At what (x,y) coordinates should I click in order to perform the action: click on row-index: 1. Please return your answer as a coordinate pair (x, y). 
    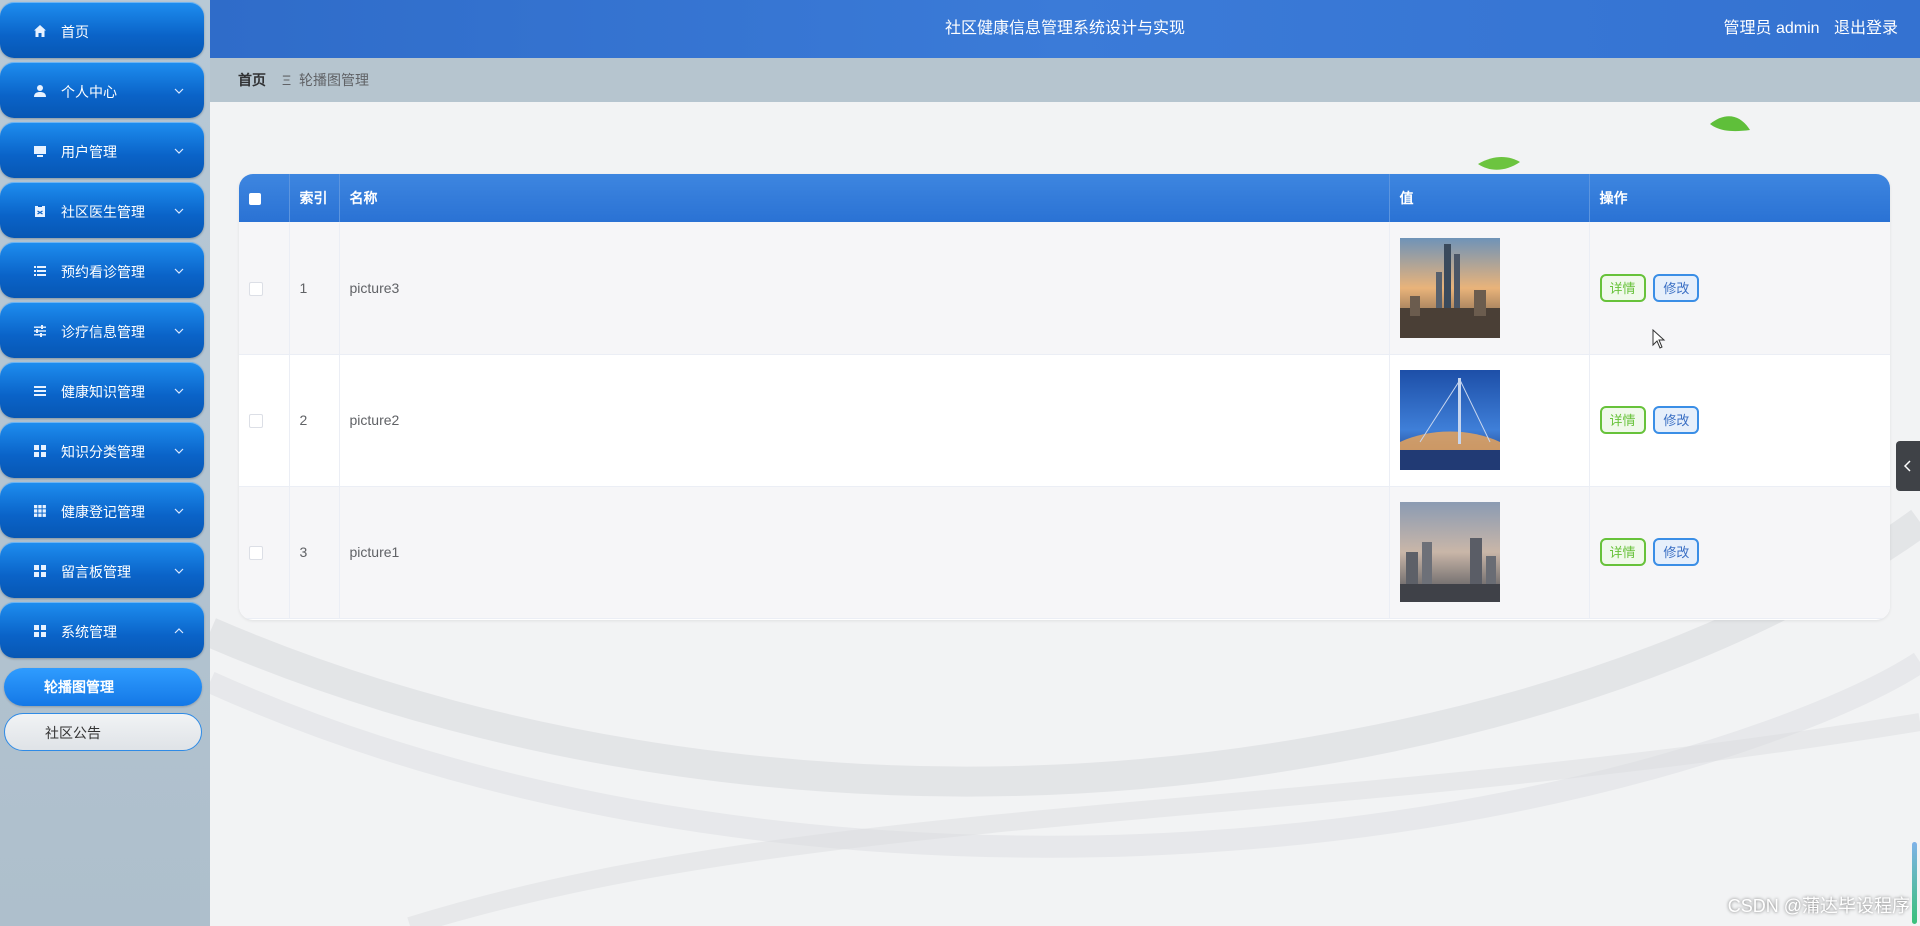
    Looking at the image, I should click on (314, 288).